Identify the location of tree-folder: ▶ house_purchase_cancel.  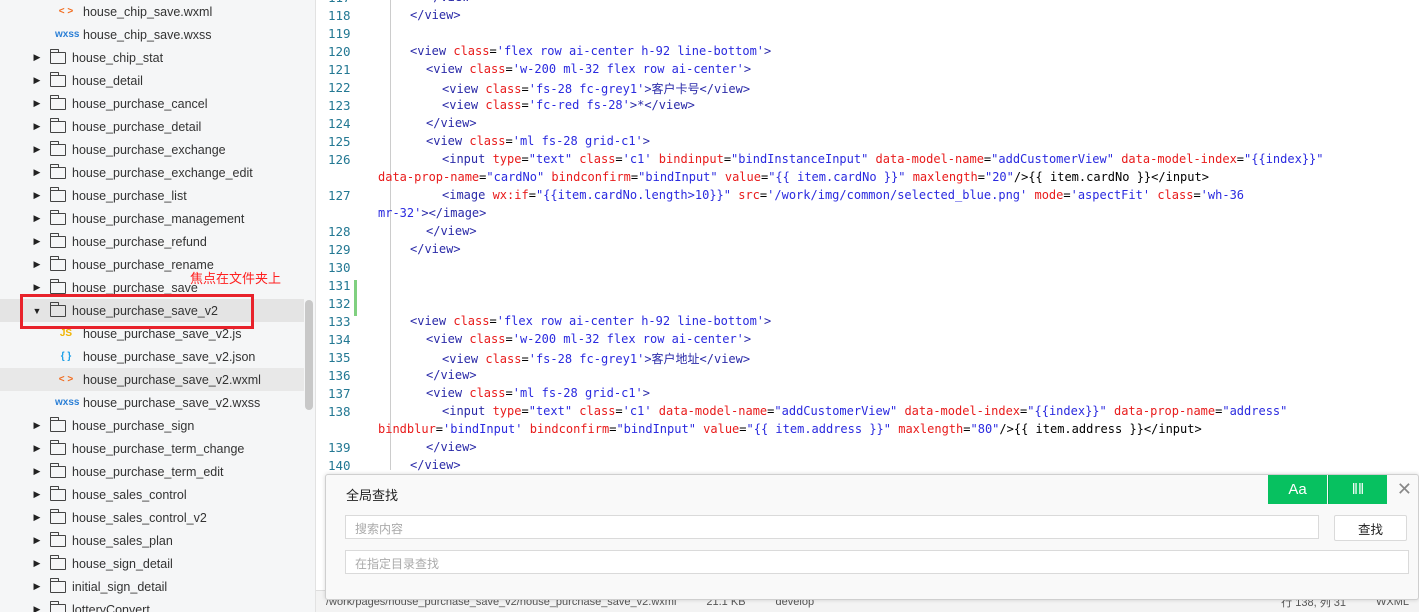
(152, 103).